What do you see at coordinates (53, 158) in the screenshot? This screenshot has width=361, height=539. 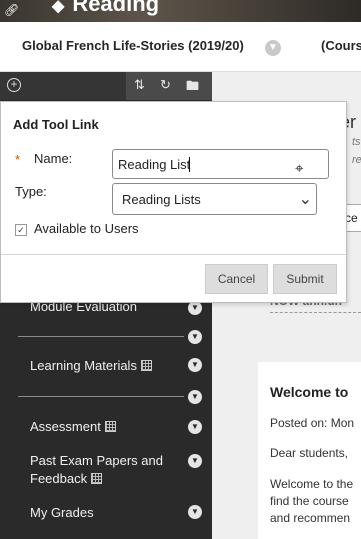 I see `name-label: Name:` at bounding box center [53, 158].